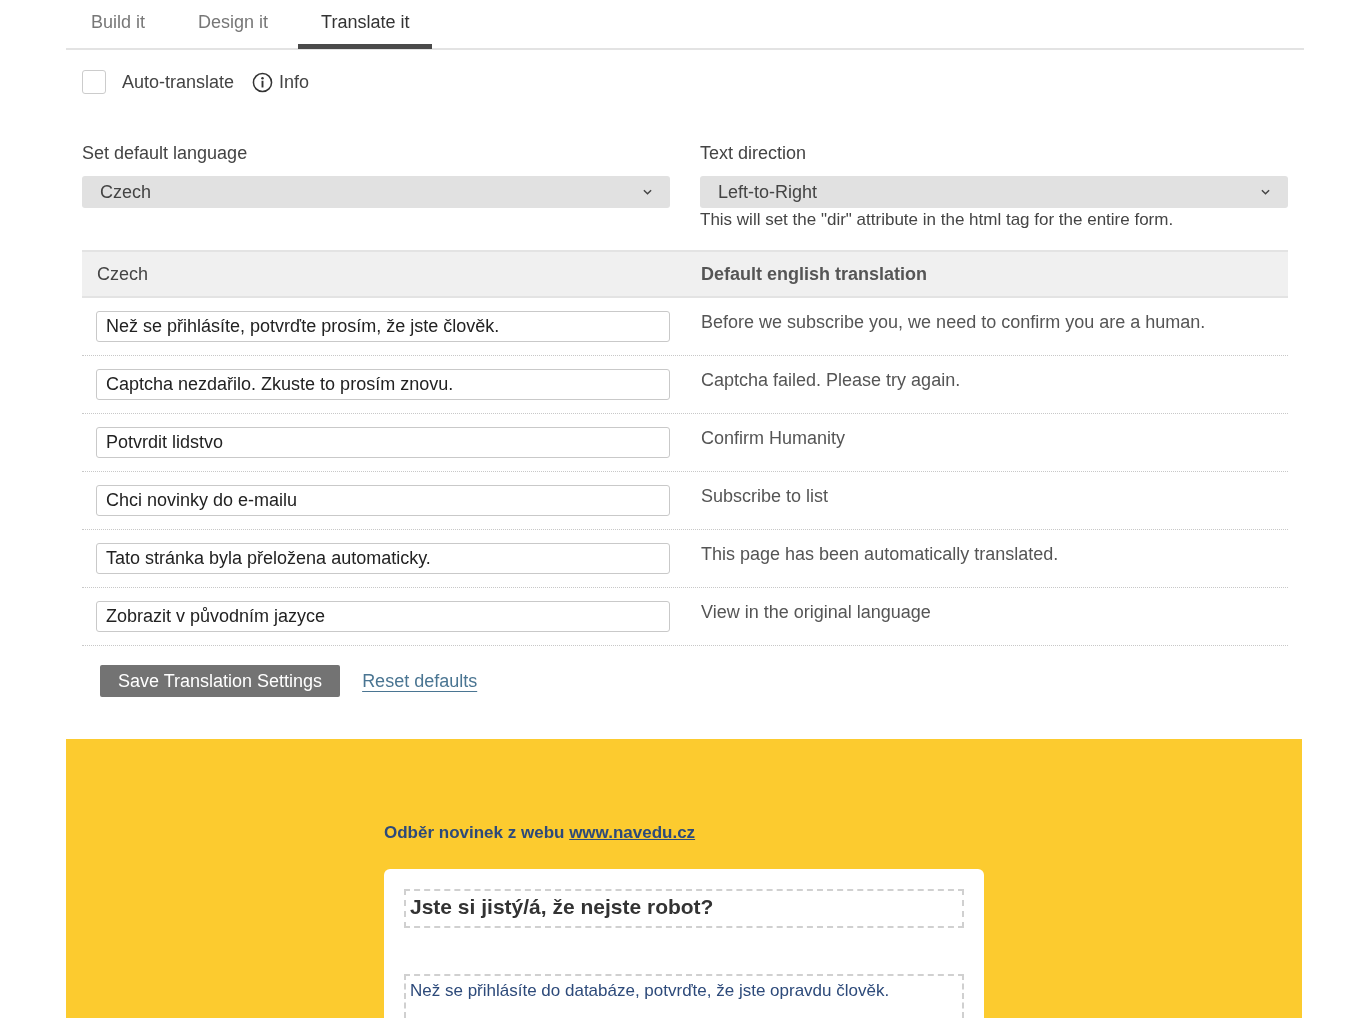 The height and width of the screenshot is (1018, 1356). What do you see at coordinates (233, 24) in the screenshot?
I see `tab: Design it` at bounding box center [233, 24].